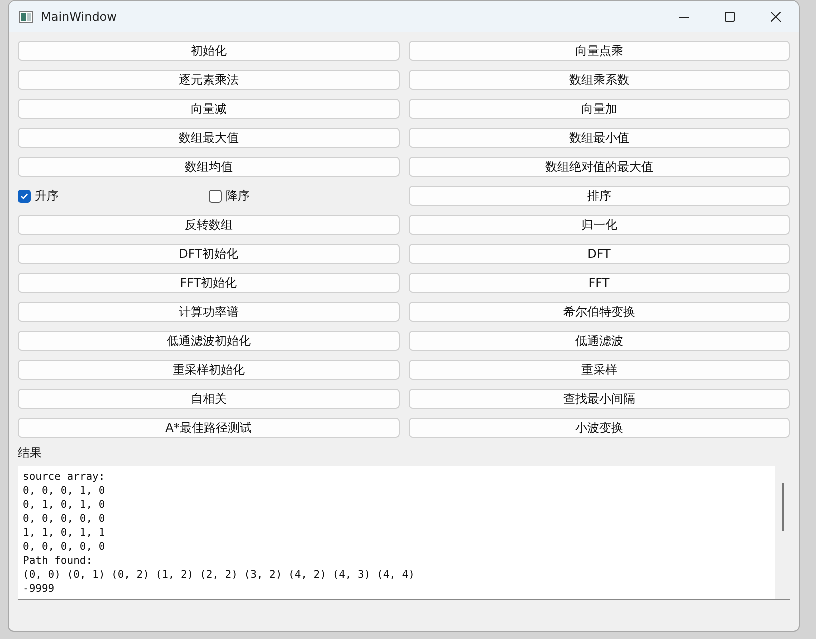  Describe the element at coordinates (209, 138) in the screenshot. I see `action-button: 数组最大值` at that location.